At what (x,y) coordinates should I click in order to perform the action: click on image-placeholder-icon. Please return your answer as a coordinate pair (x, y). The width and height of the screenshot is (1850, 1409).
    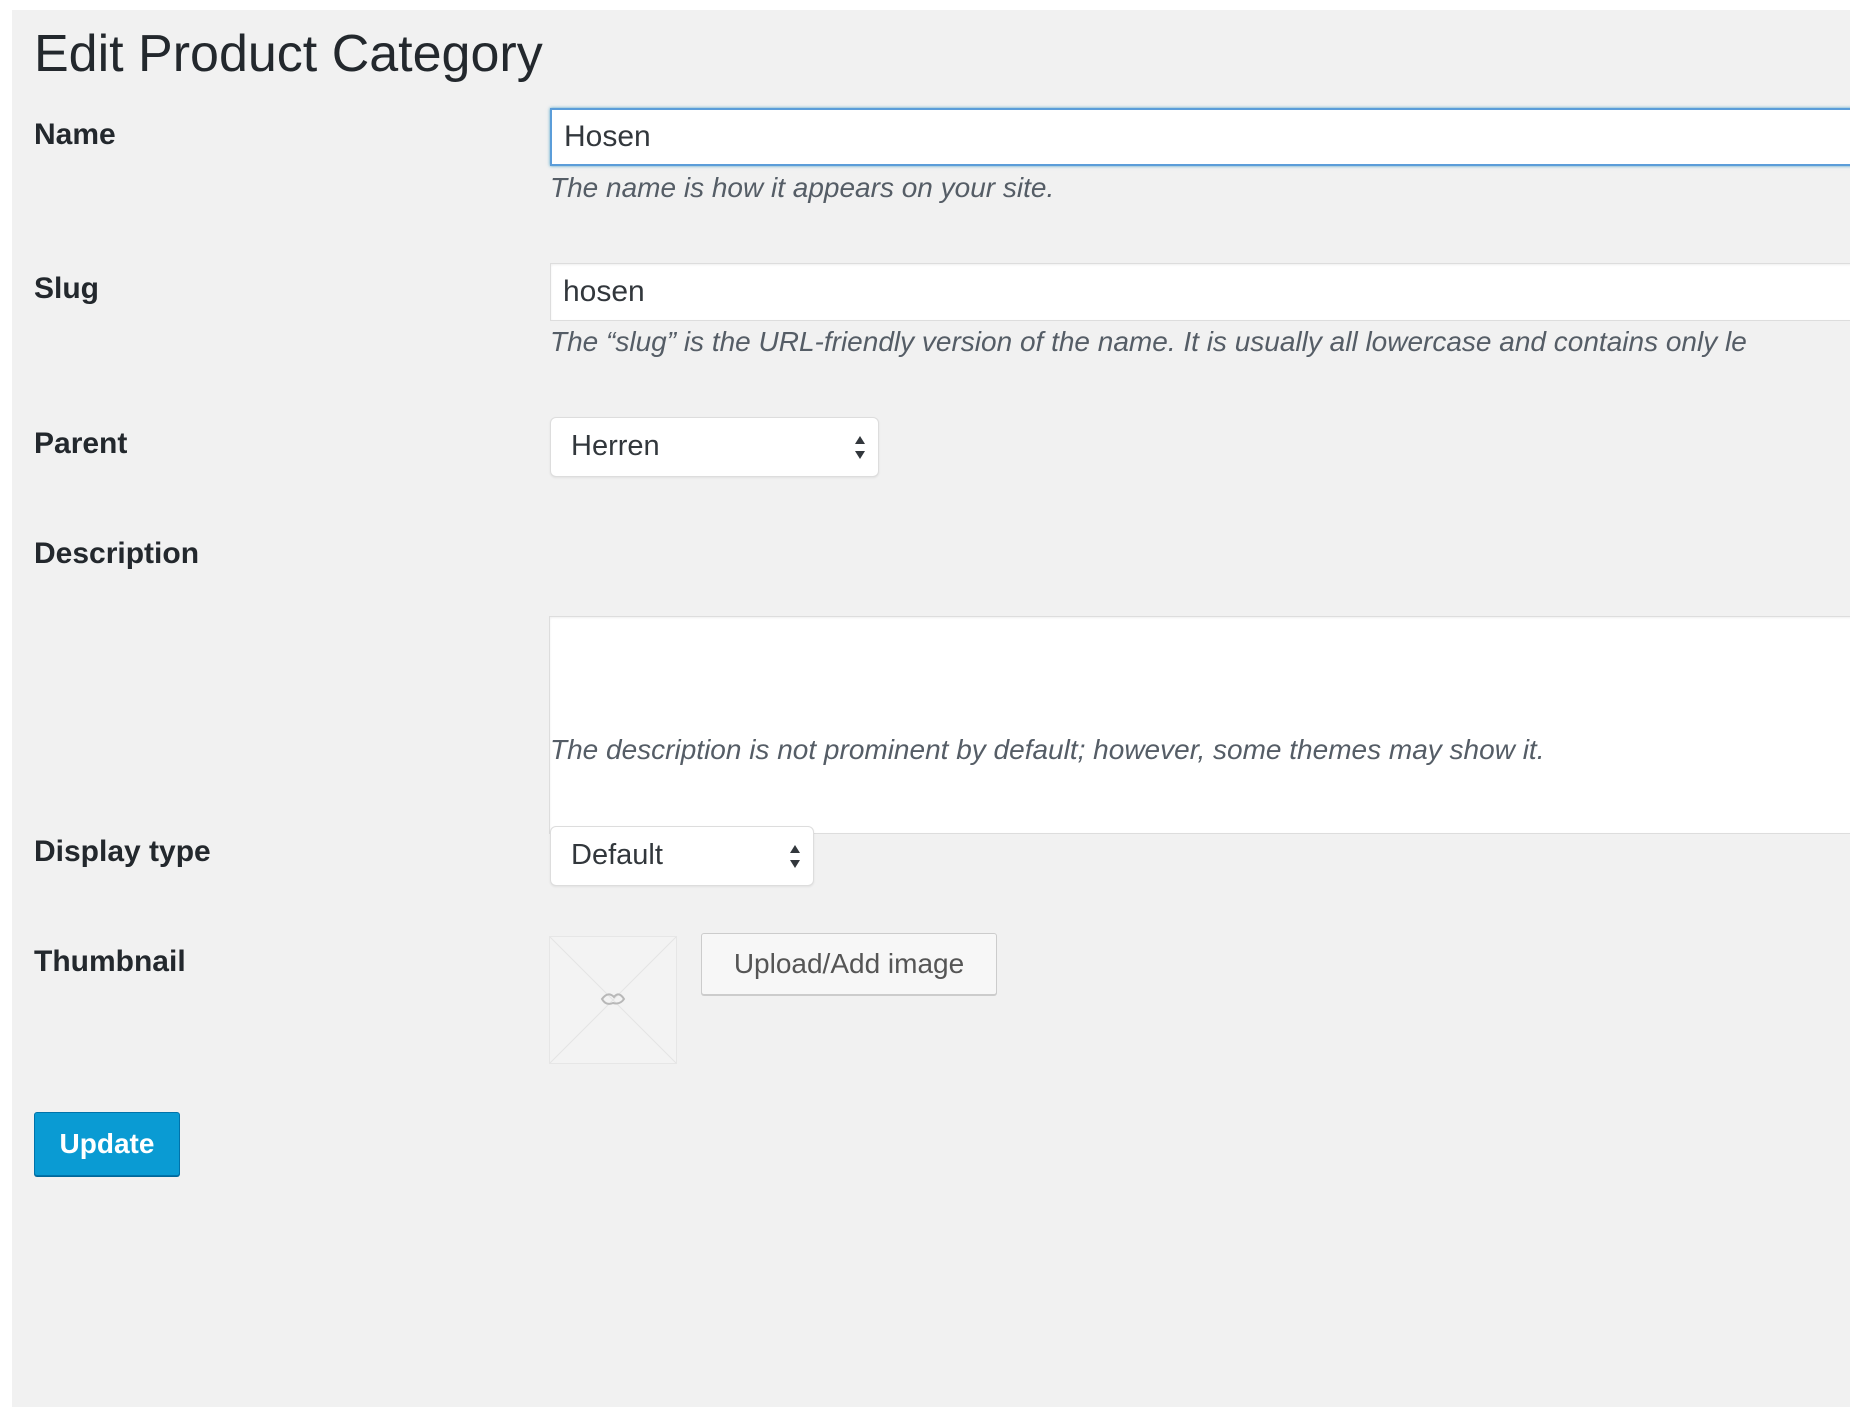
    Looking at the image, I should click on (613, 1000).